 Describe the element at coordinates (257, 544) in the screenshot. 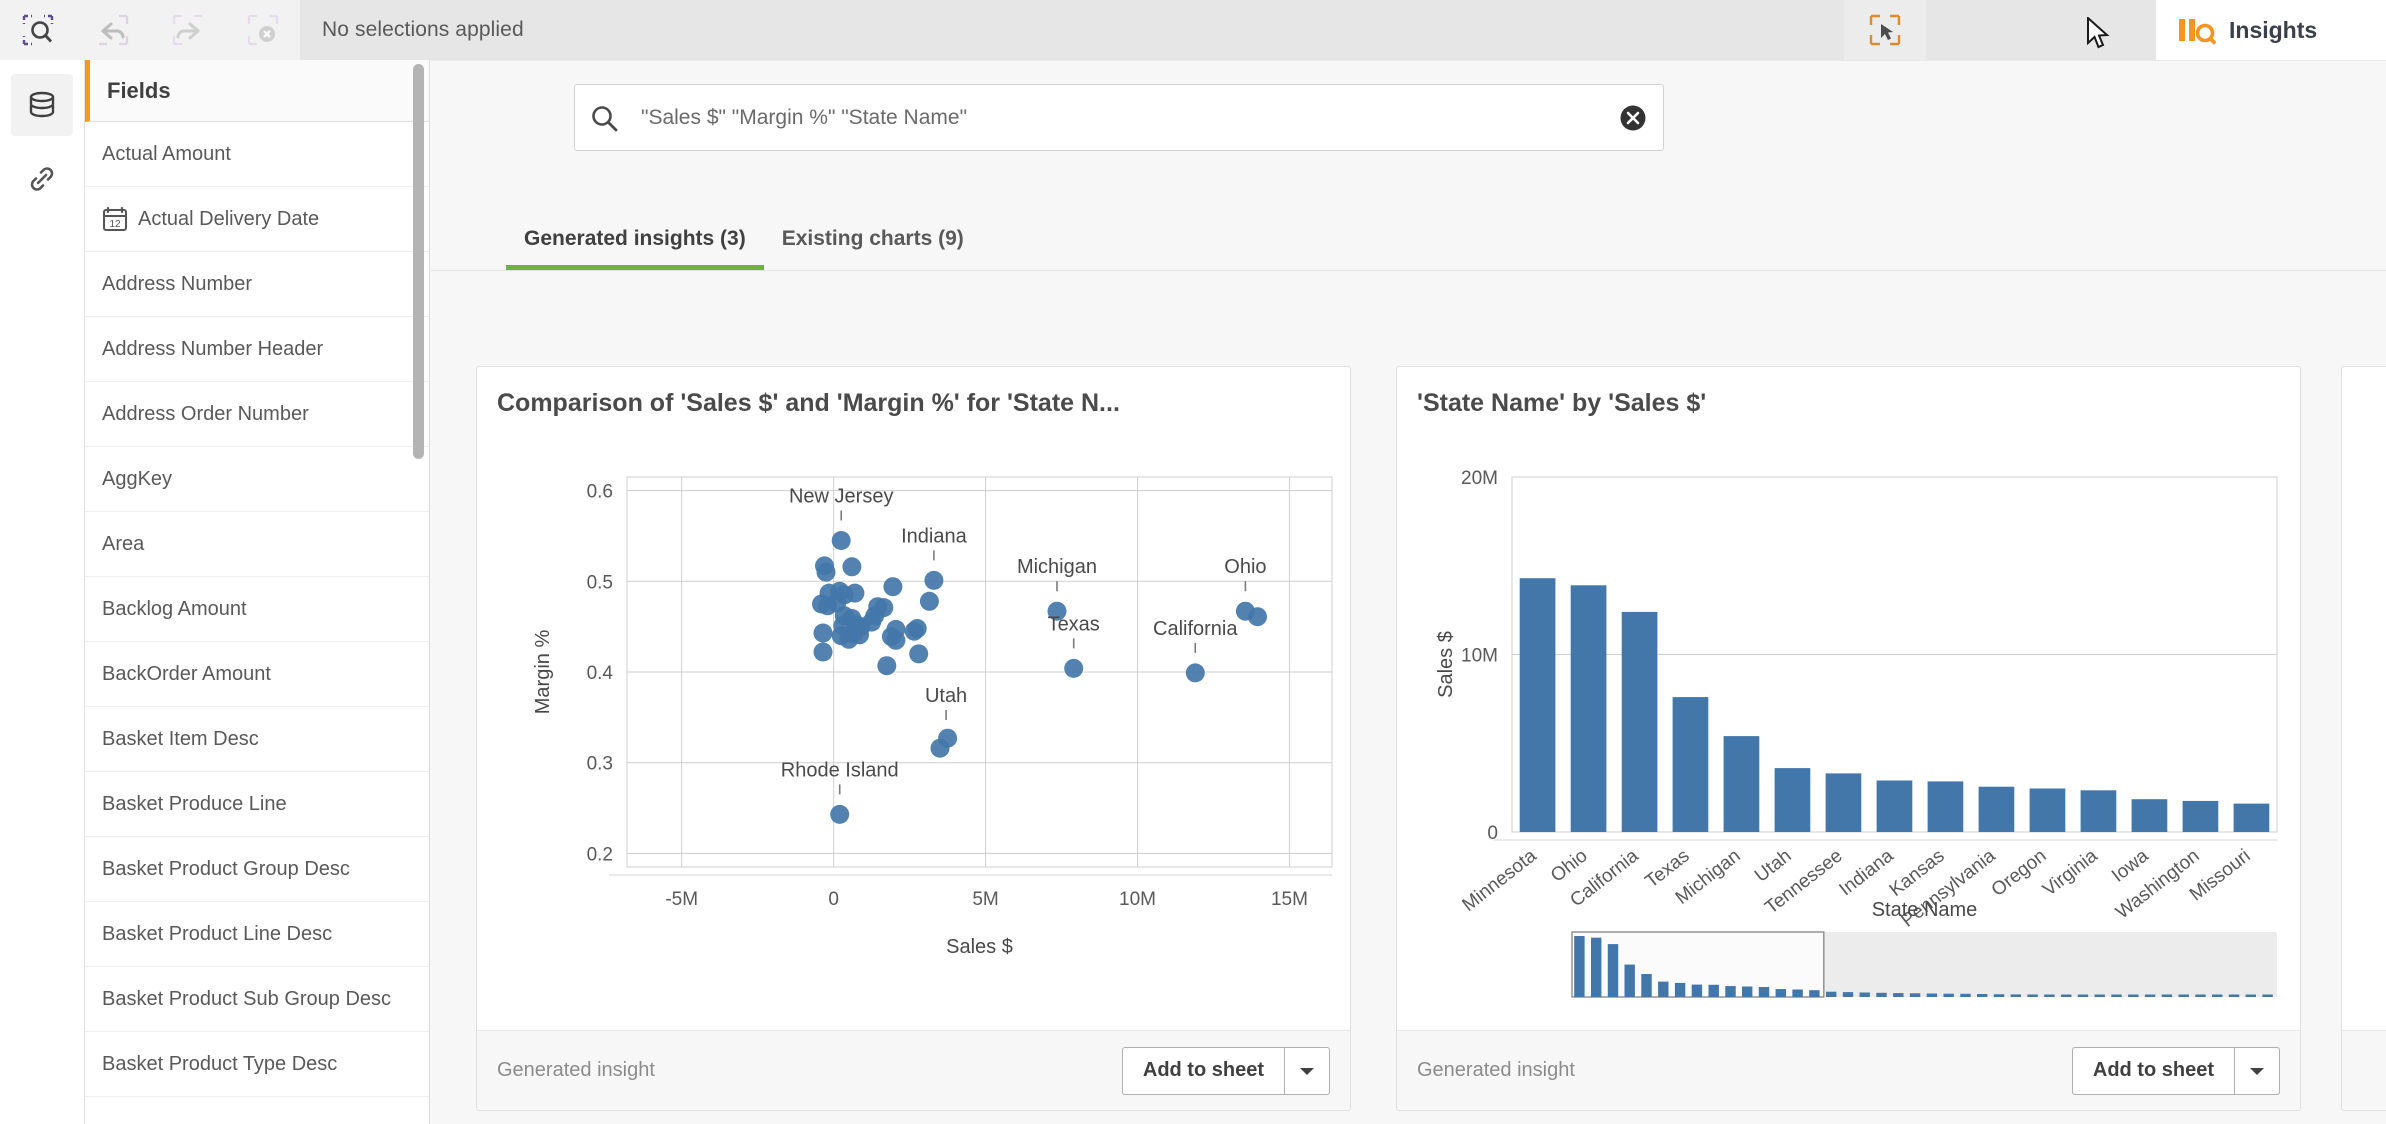

I see `field-list-item: Area` at that location.